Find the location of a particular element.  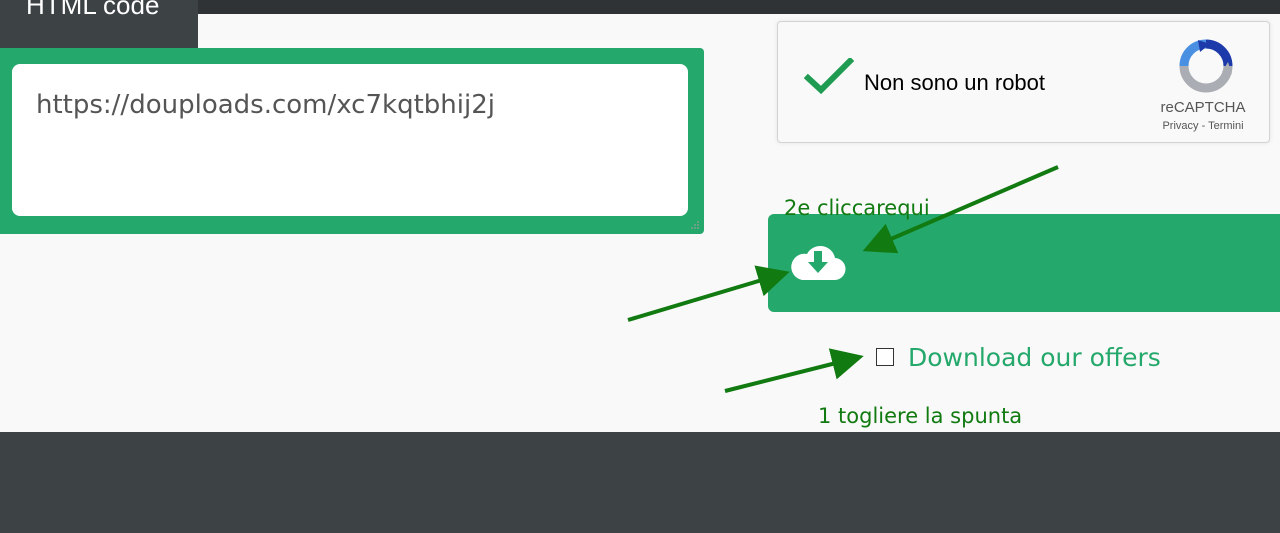

recaptcha-terms-link: Termini is located at coordinates (1225, 126).